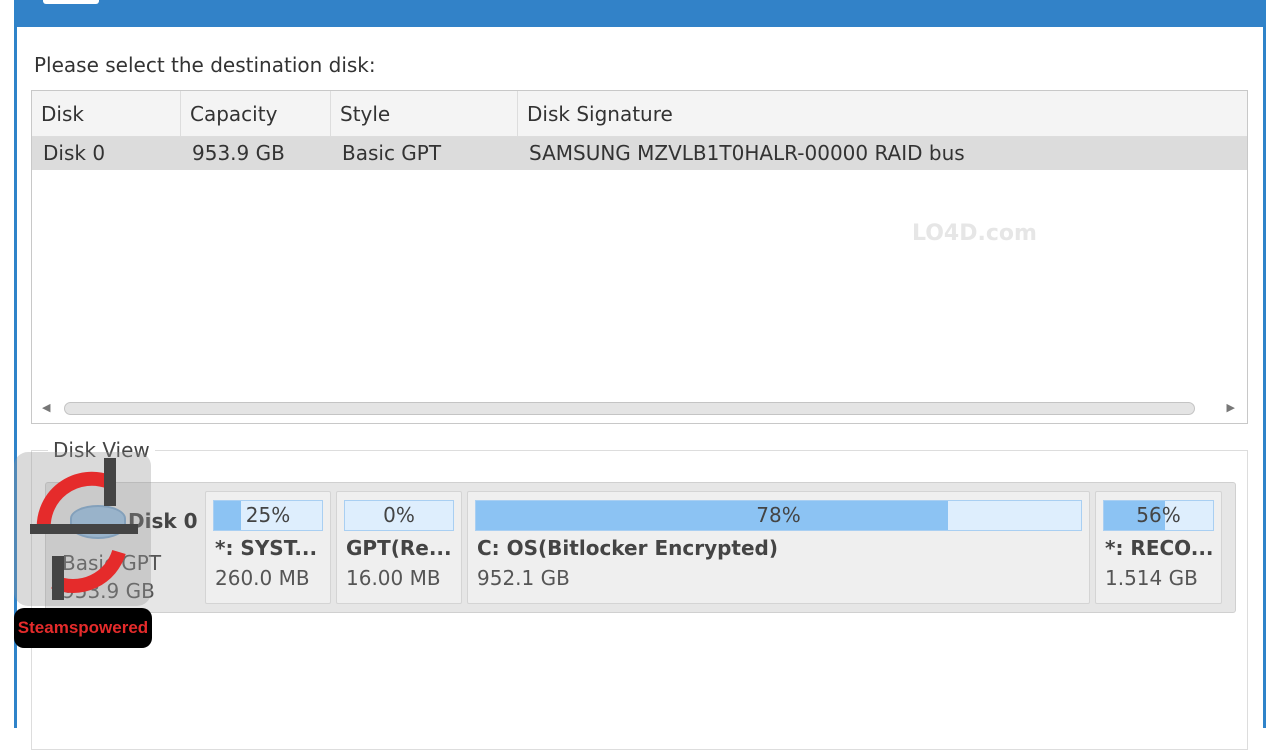  I want to click on steamspowered-logo, so click(82, 529).